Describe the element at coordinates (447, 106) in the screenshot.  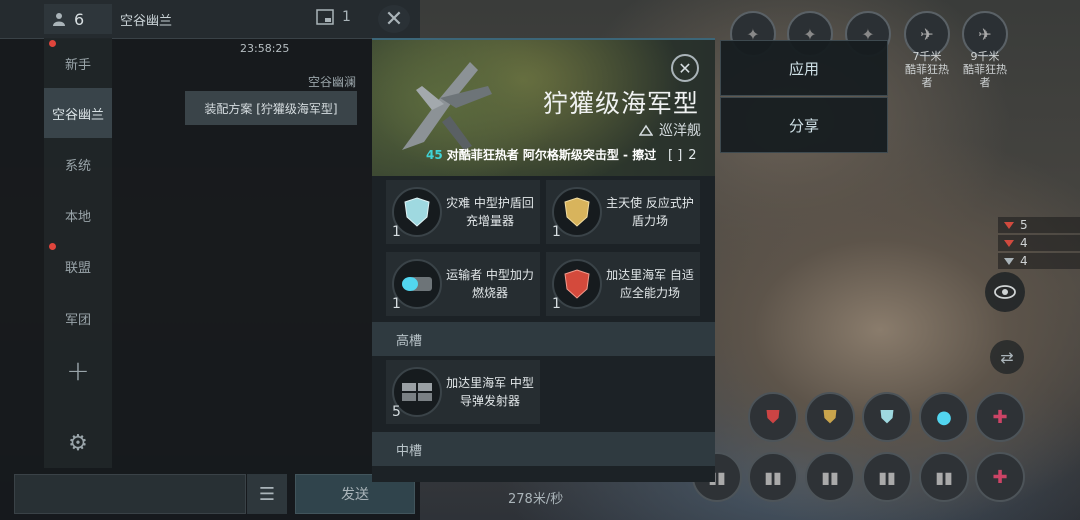
I see `ship-image` at that location.